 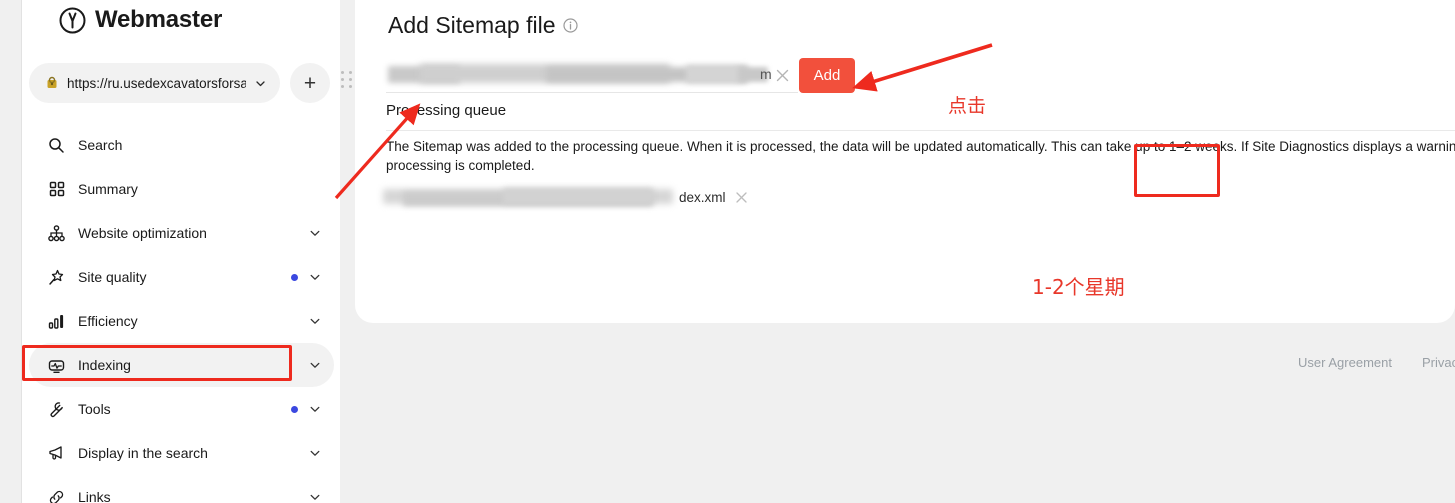 I want to click on visible-url-fragment: m, so click(x=766, y=74).